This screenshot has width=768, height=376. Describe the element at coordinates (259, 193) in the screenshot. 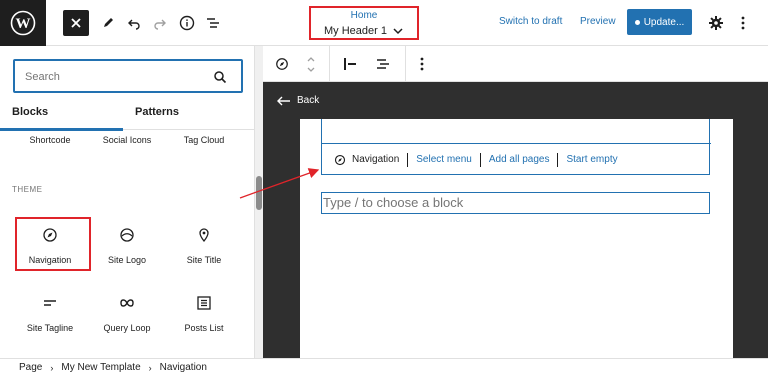

I see `sidebar-scrollbar-thumb` at that location.